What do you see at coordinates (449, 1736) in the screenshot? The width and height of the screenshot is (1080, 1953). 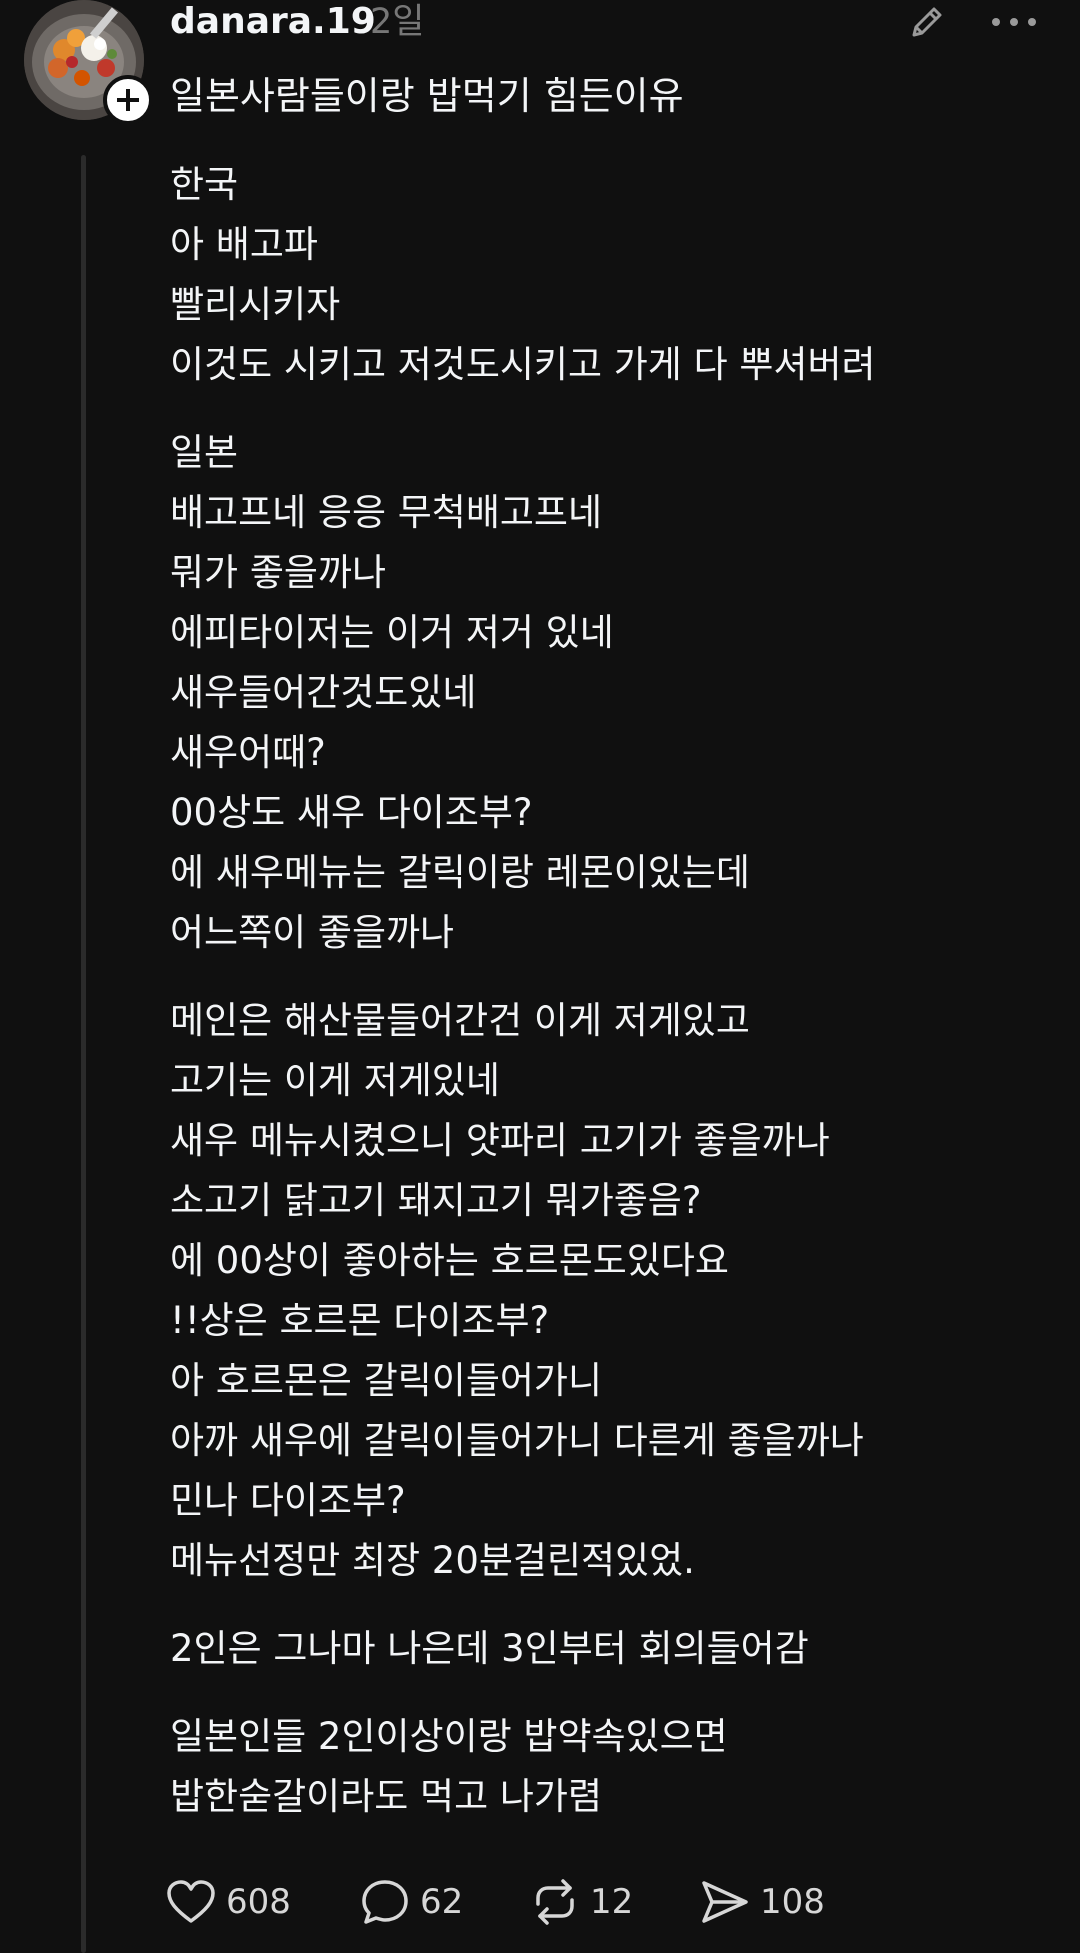 I see `text-line: 일본인들 2인이상이랑 밥약속있으면` at bounding box center [449, 1736].